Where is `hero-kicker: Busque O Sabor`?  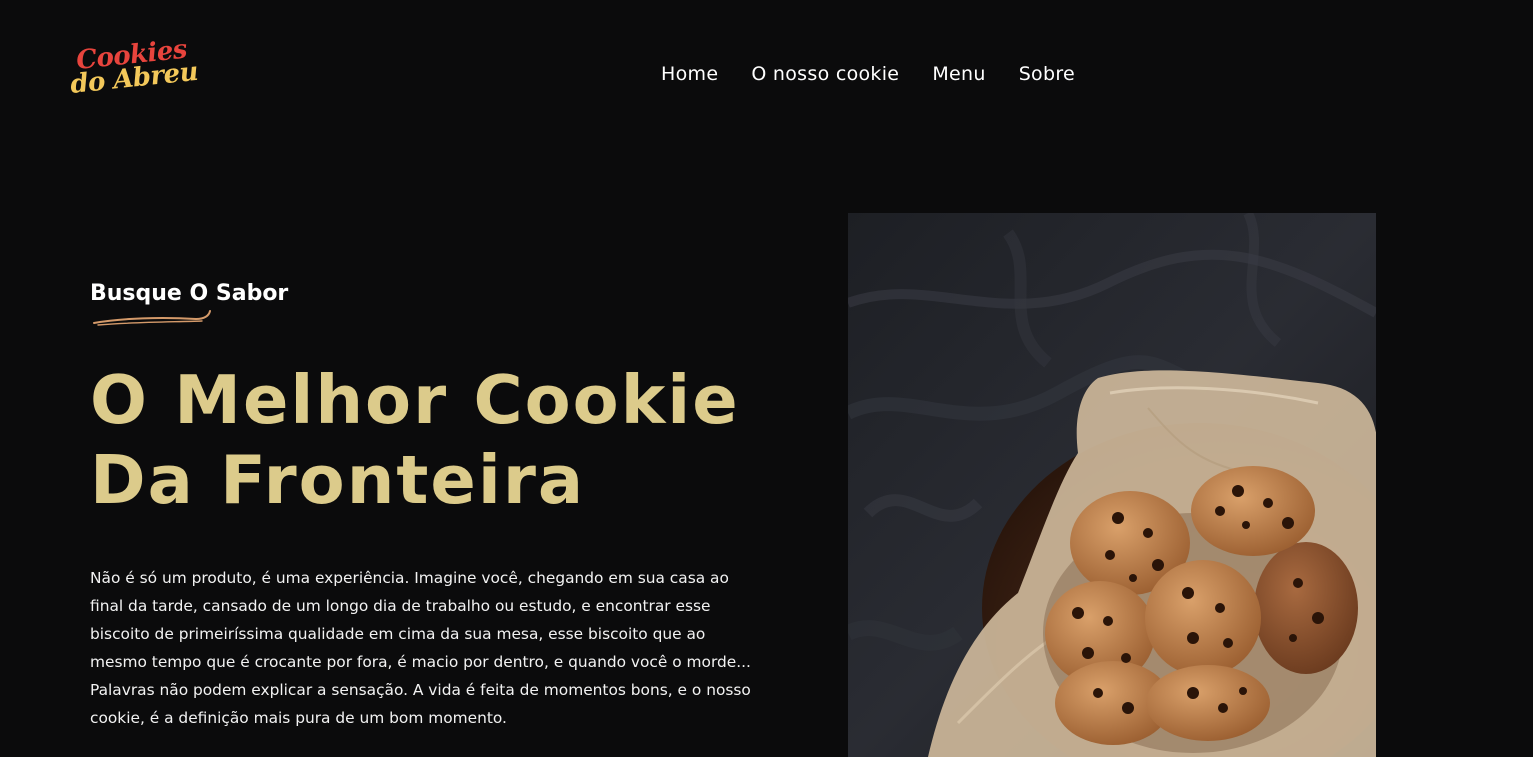
hero-kicker: Busque O Sabor is located at coordinates (189, 293).